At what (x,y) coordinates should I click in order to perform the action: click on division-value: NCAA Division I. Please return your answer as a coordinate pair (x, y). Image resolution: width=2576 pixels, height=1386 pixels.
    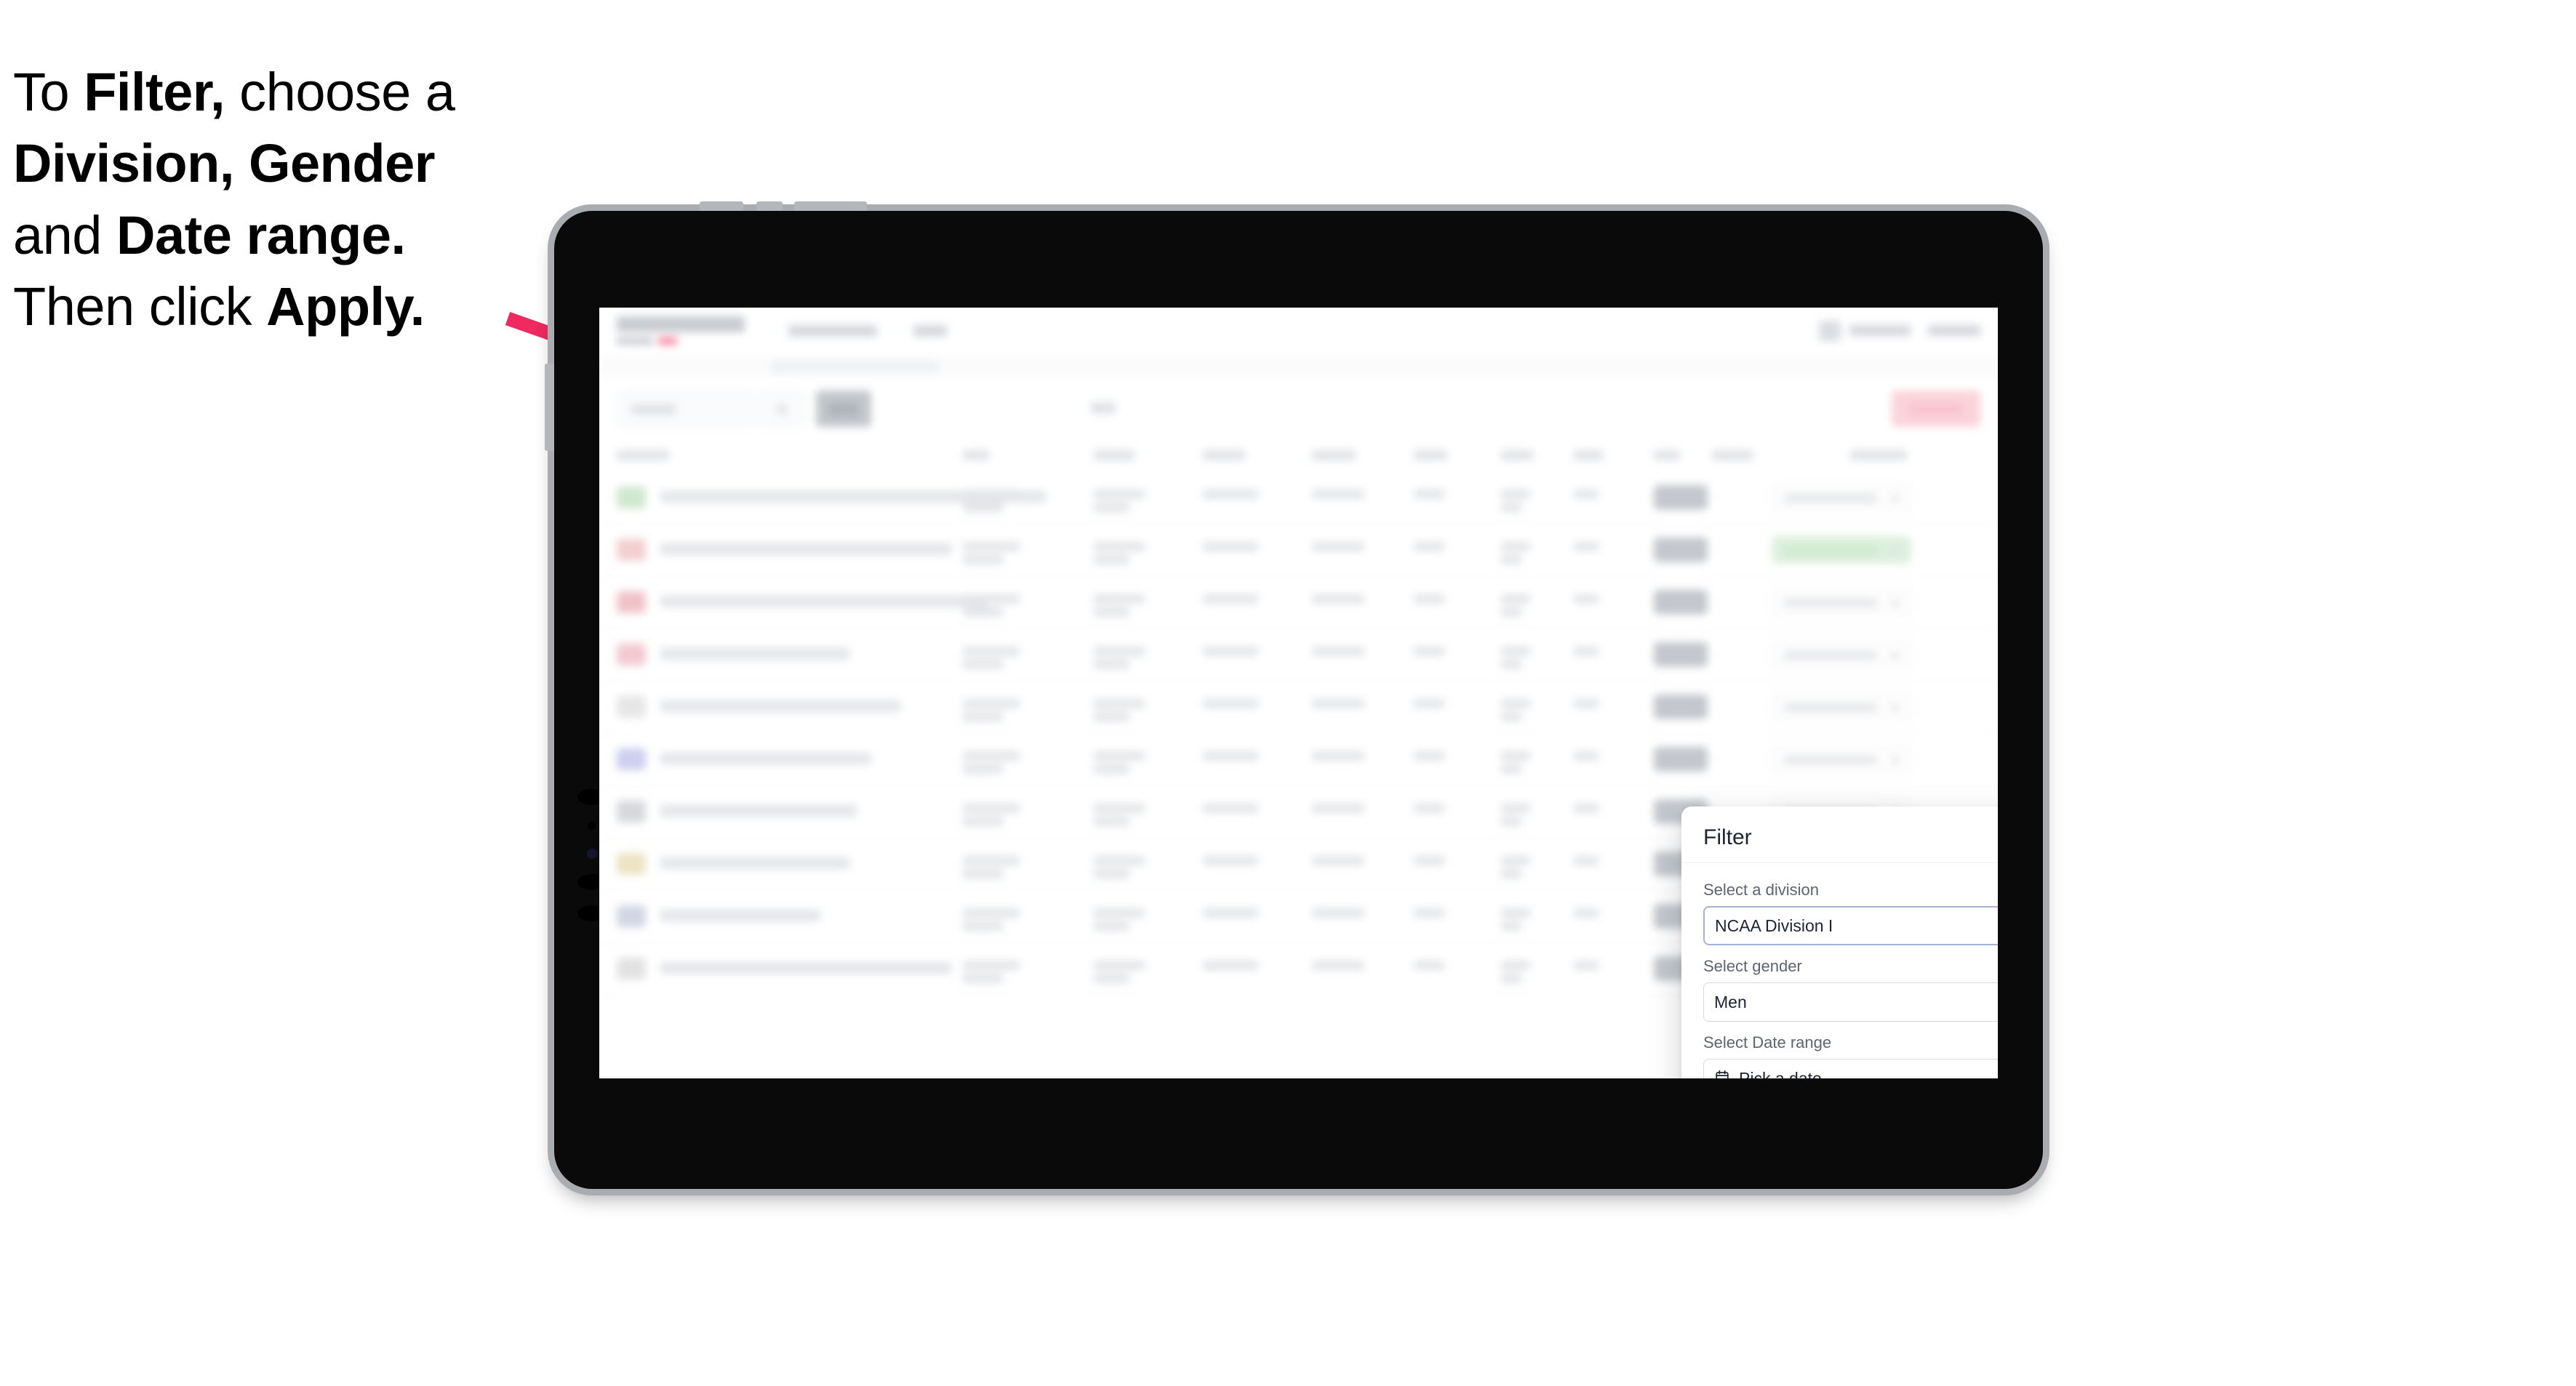
    Looking at the image, I should click on (1774, 926).